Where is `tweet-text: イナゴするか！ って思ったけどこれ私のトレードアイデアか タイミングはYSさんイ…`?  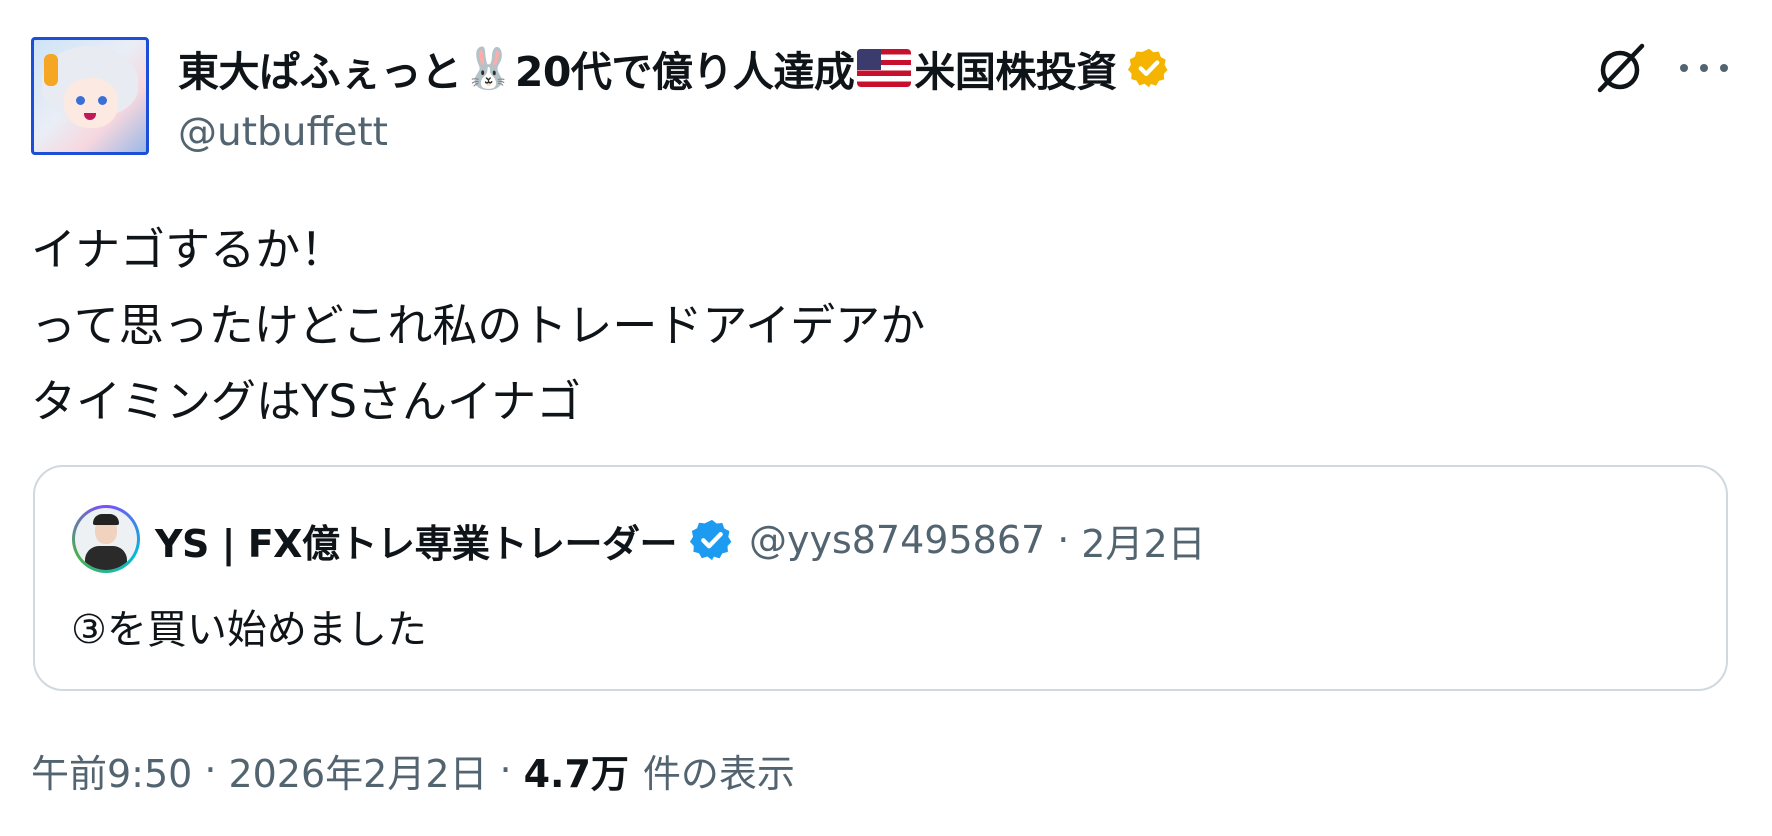
tweet-text: イナゴするか！ って思ったけどこれ私のトレードアイデアか タイミングはYSさんイ… is located at coordinates (478, 326).